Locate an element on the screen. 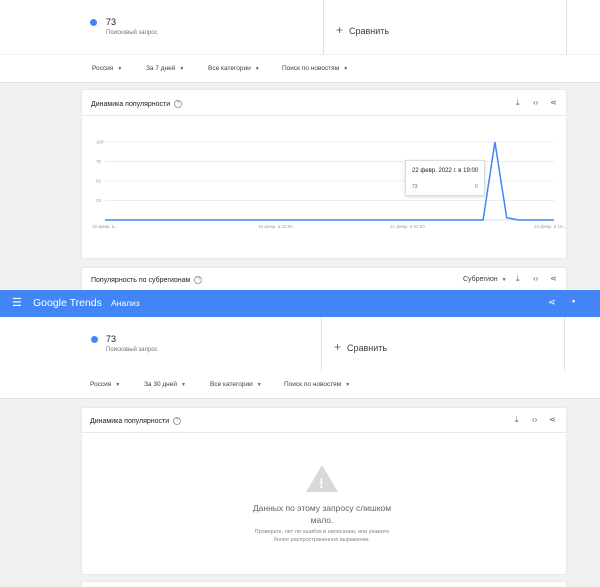 The height and width of the screenshot is (587, 600). y-tick-label: 25 is located at coordinates (99, 200).